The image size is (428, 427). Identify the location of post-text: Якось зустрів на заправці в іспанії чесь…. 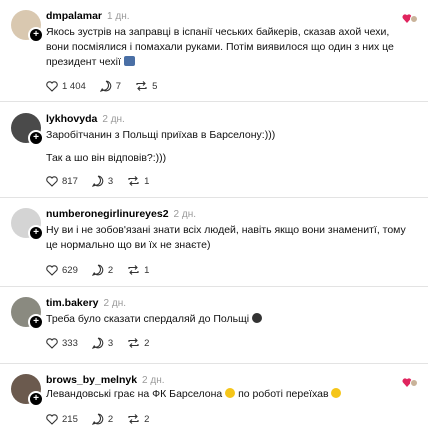
(220, 47).